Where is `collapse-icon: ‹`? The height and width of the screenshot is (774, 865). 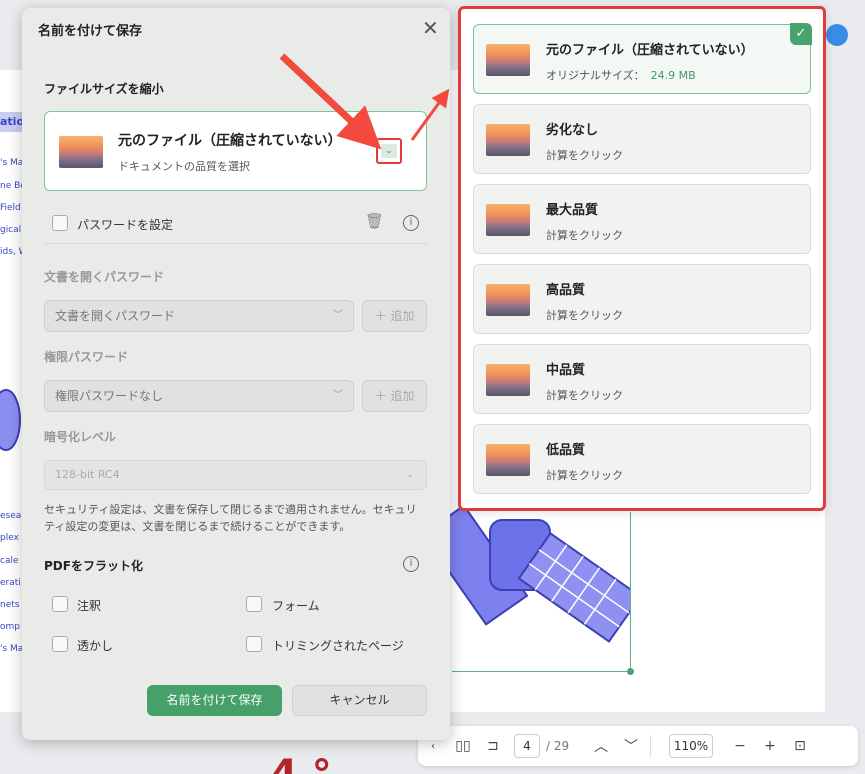 collapse-icon: ‹ is located at coordinates (433, 746).